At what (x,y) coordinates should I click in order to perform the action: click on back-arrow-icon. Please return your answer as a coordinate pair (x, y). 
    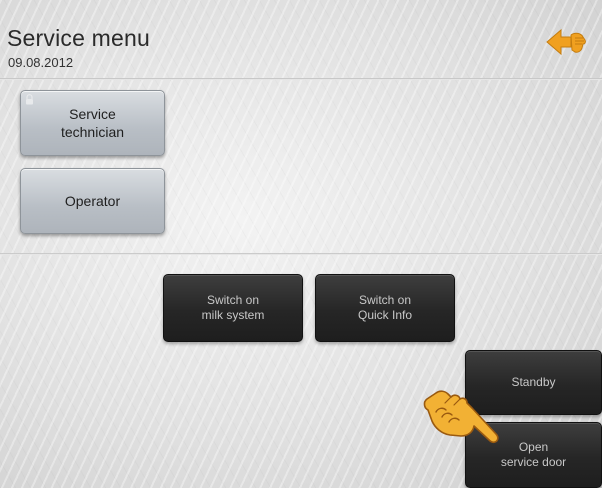
    Looking at the image, I should click on (566, 42).